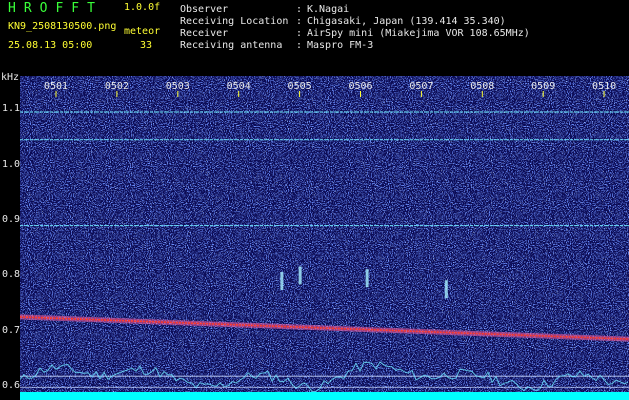 Image resolution: width=629 pixels, height=400 pixels. Describe the element at coordinates (55, 8) in the screenshot. I see `app-title: HROFFT` at that location.